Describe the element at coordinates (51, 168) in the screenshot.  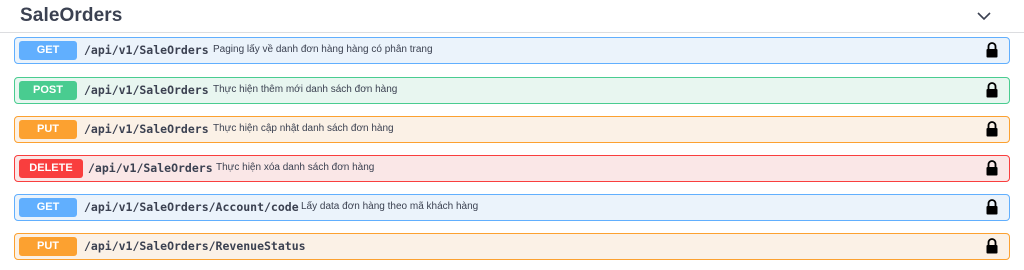
I see `method-badge: DELETE` at that location.